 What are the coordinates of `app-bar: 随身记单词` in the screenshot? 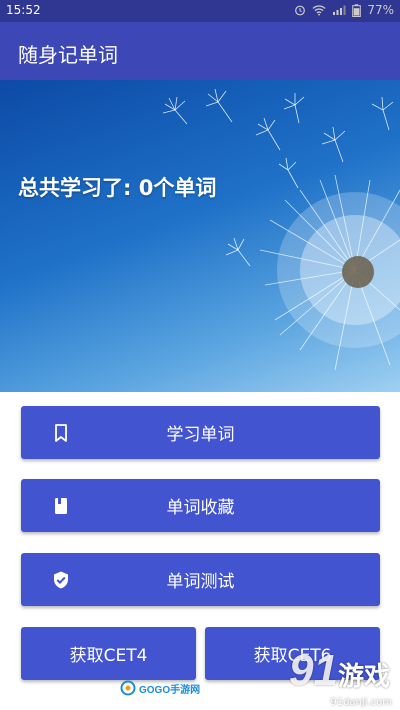 It's located at (200, 51).